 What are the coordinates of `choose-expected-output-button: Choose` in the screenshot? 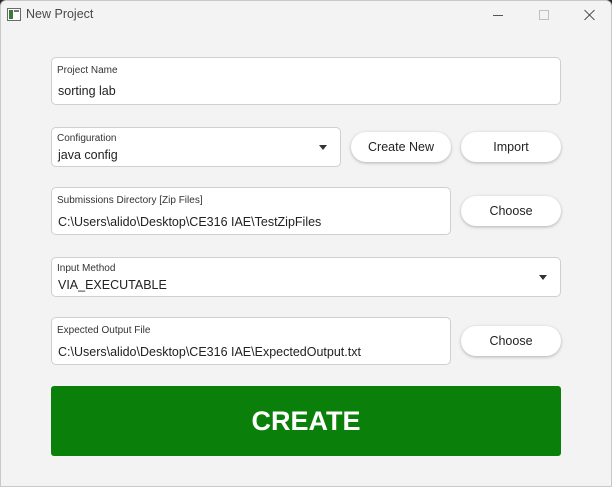 It's located at (511, 341).